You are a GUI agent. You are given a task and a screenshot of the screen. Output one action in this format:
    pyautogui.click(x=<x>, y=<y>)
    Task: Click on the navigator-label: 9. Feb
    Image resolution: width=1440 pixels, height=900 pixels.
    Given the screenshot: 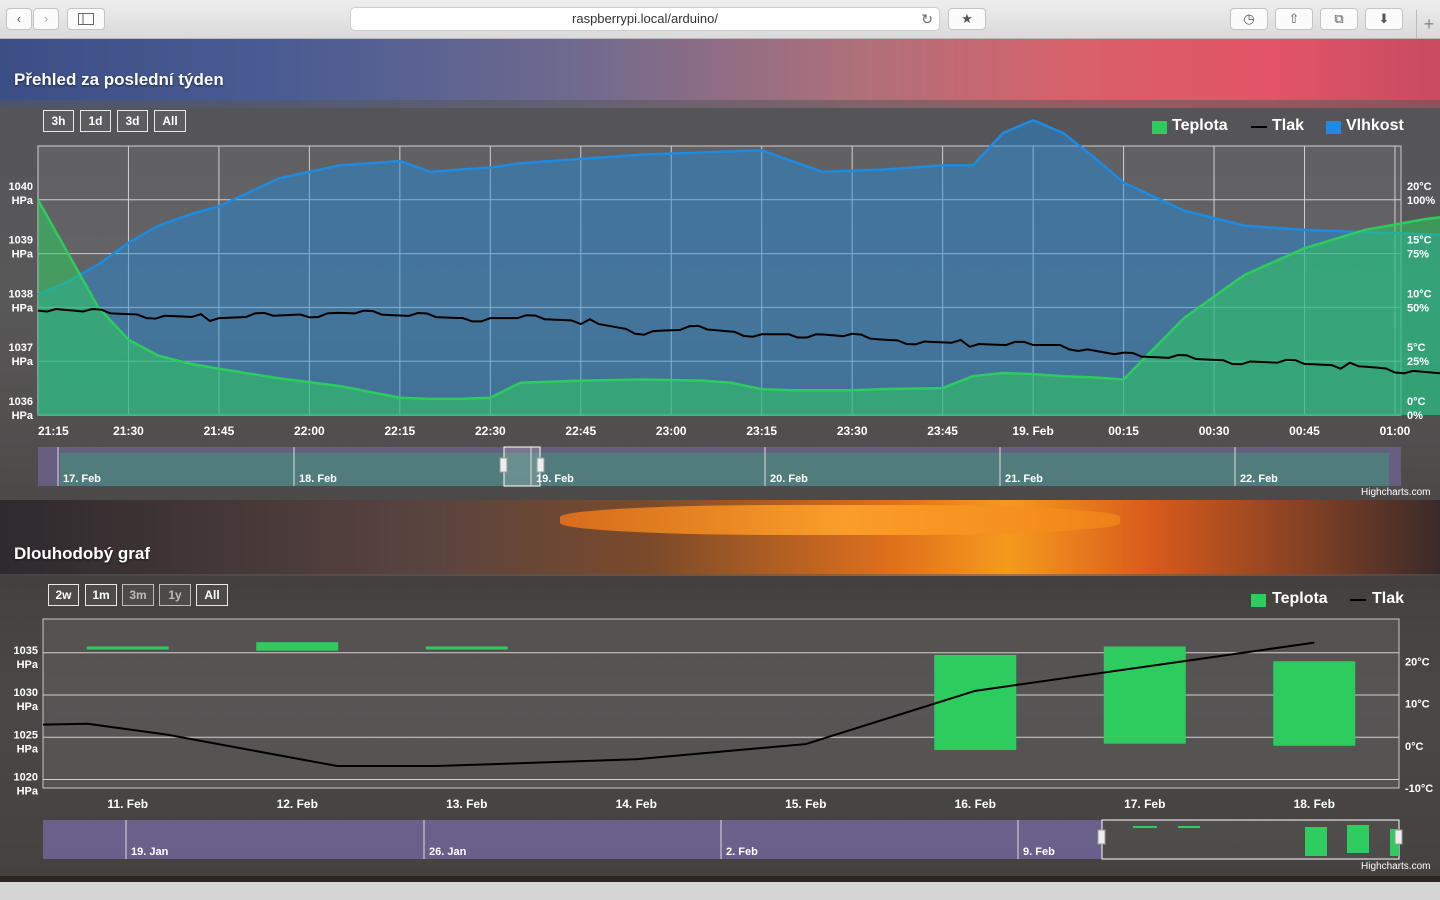 What is the action you would take?
    pyautogui.click(x=1039, y=852)
    